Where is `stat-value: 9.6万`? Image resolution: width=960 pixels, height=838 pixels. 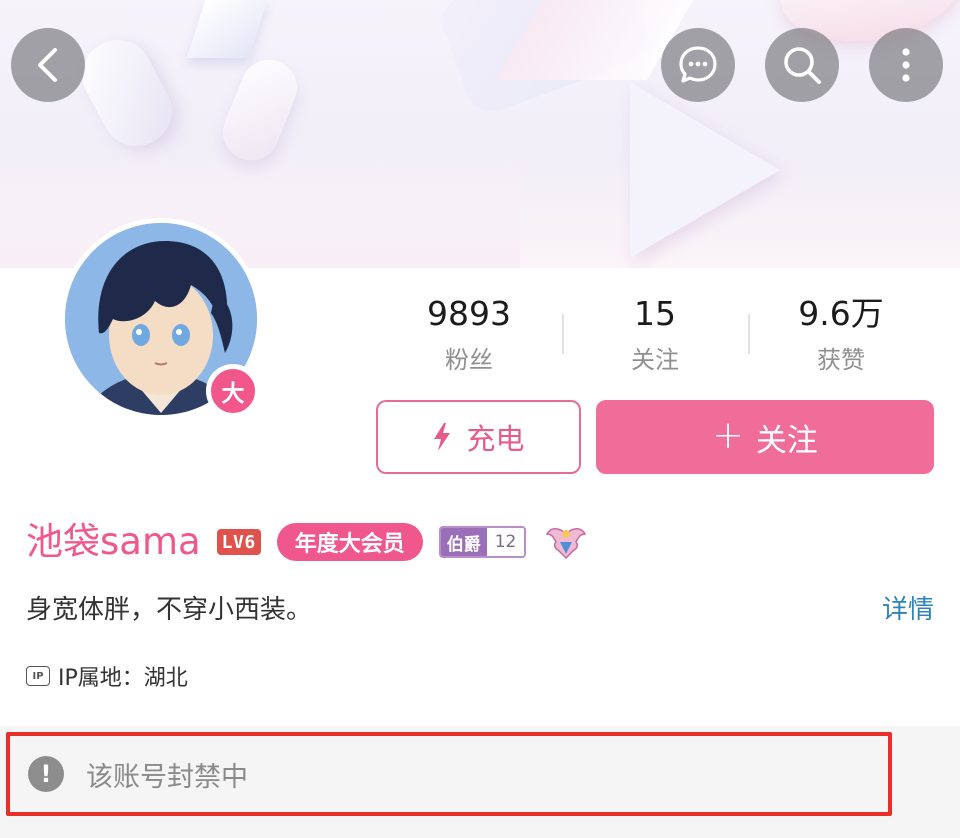 stat-value: 9.6万 is located at coordinates (841, 313).